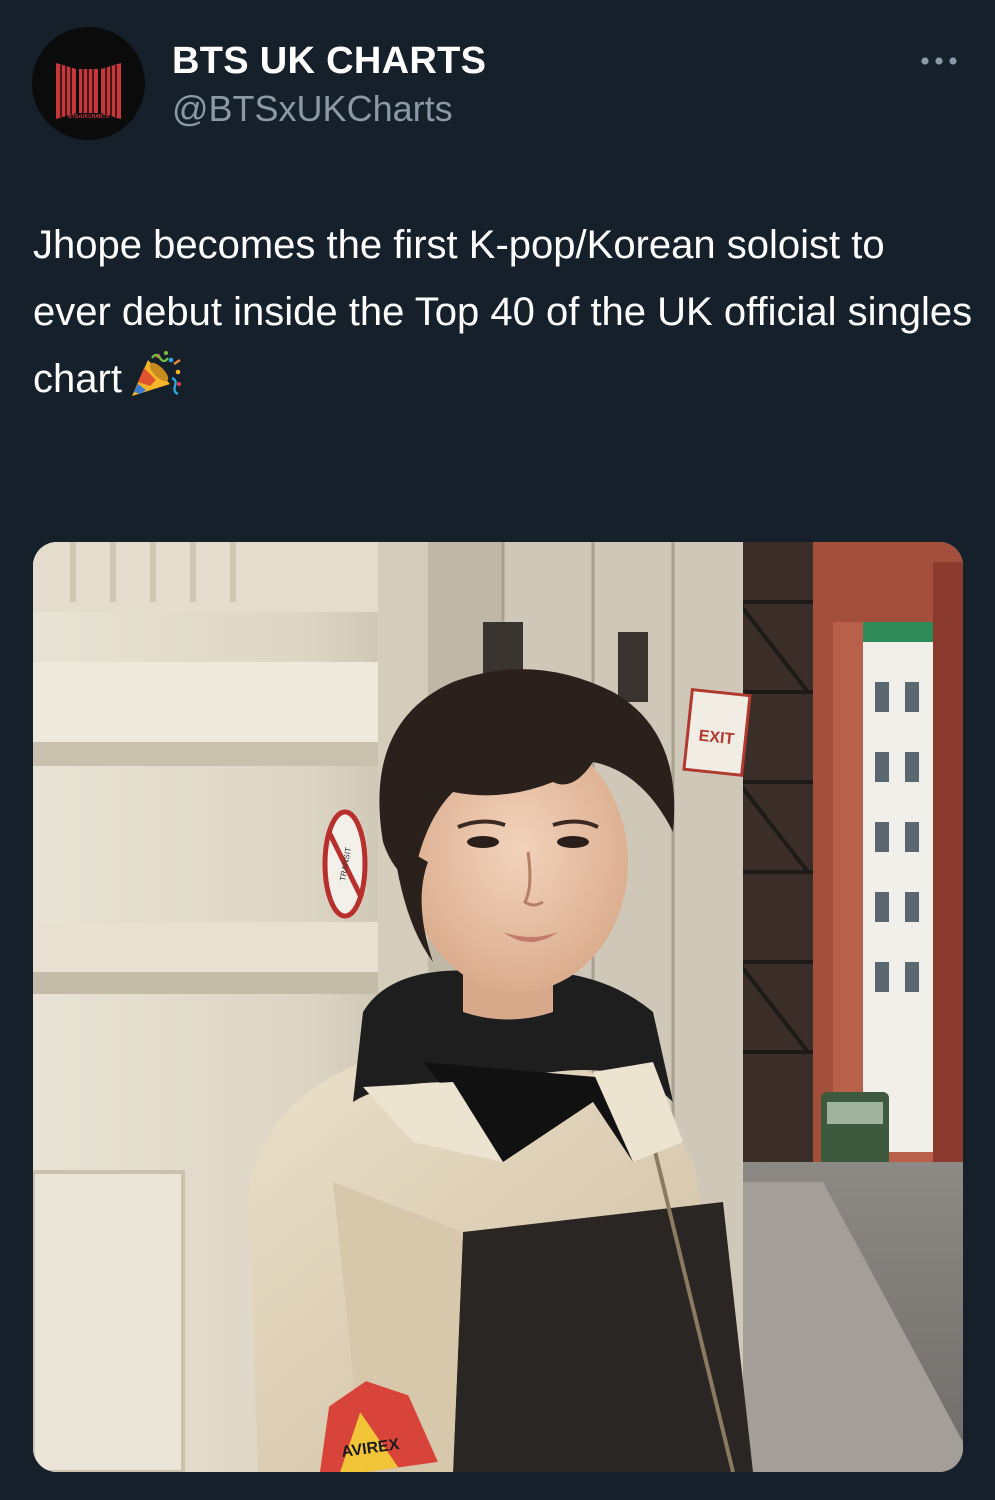 This screenshot has width=995, height=1500. Describe the element at coordinates (312, 109) in the screenshot. I see `author-handle: @BTSxUKCharts` at that location.